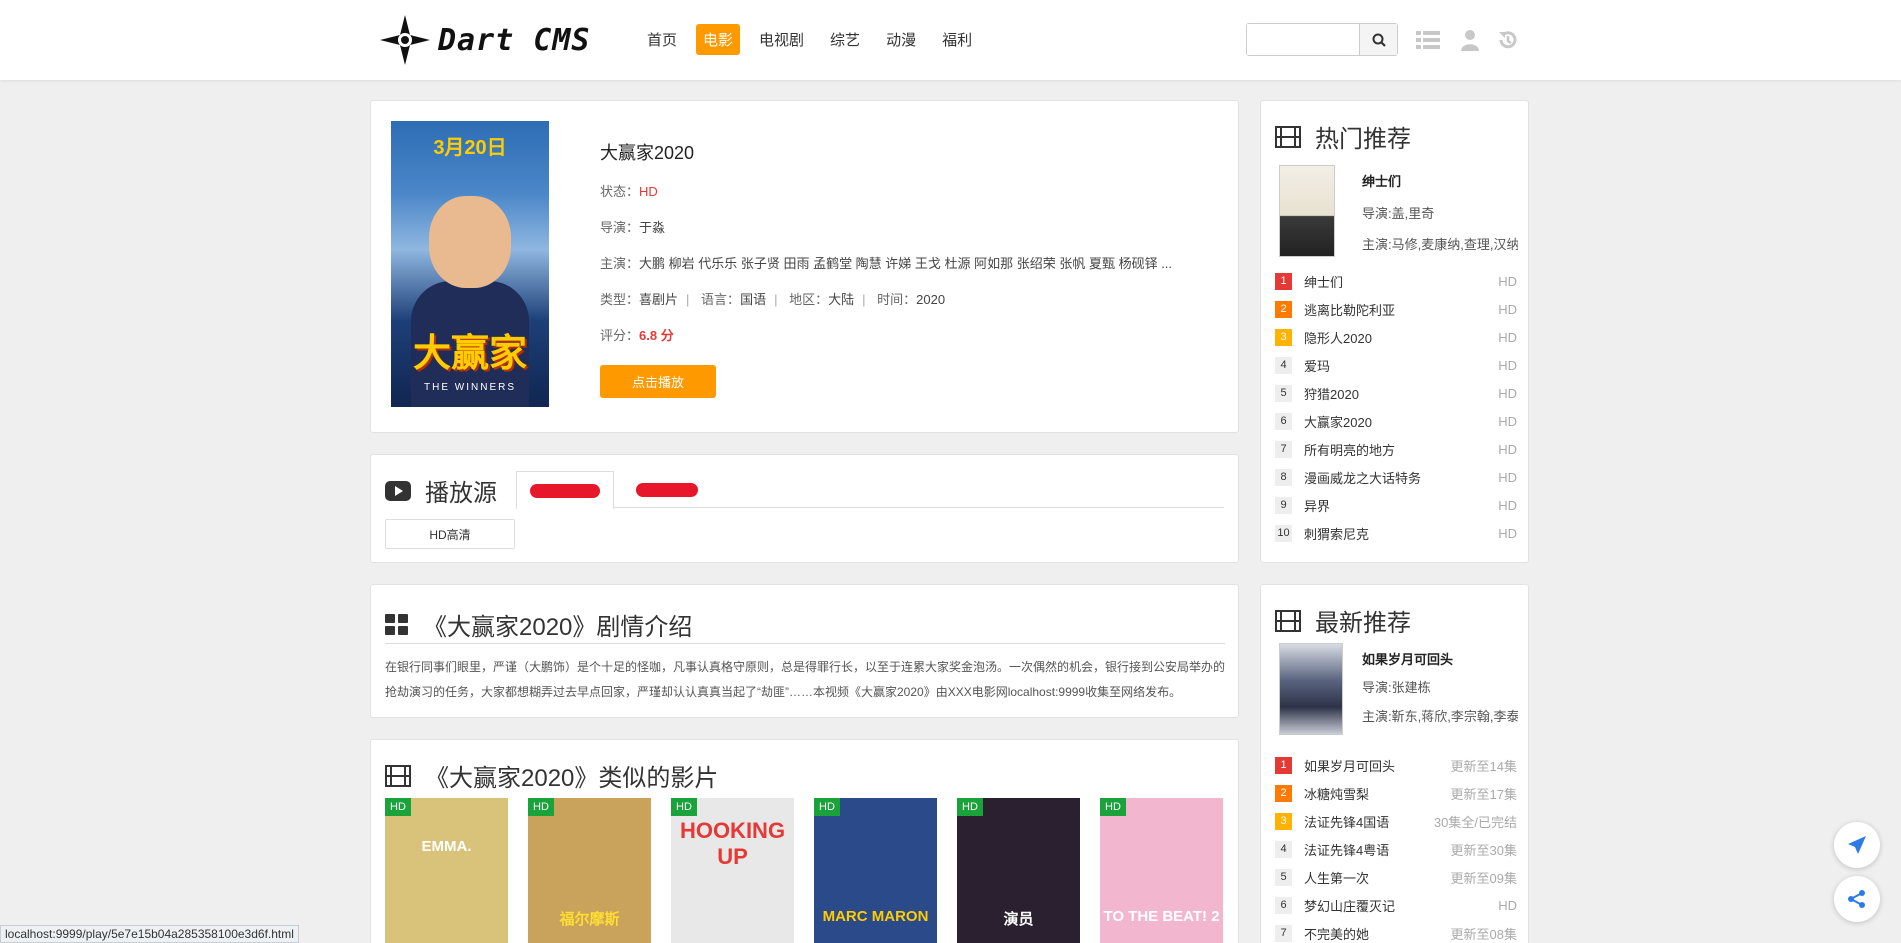 The width and height of the screenshot is (1901, 943). What do you see at coordinates (901, 39) in the screenshot?
I see `nav-anime: 动漫` at bounding box center [901, 39].